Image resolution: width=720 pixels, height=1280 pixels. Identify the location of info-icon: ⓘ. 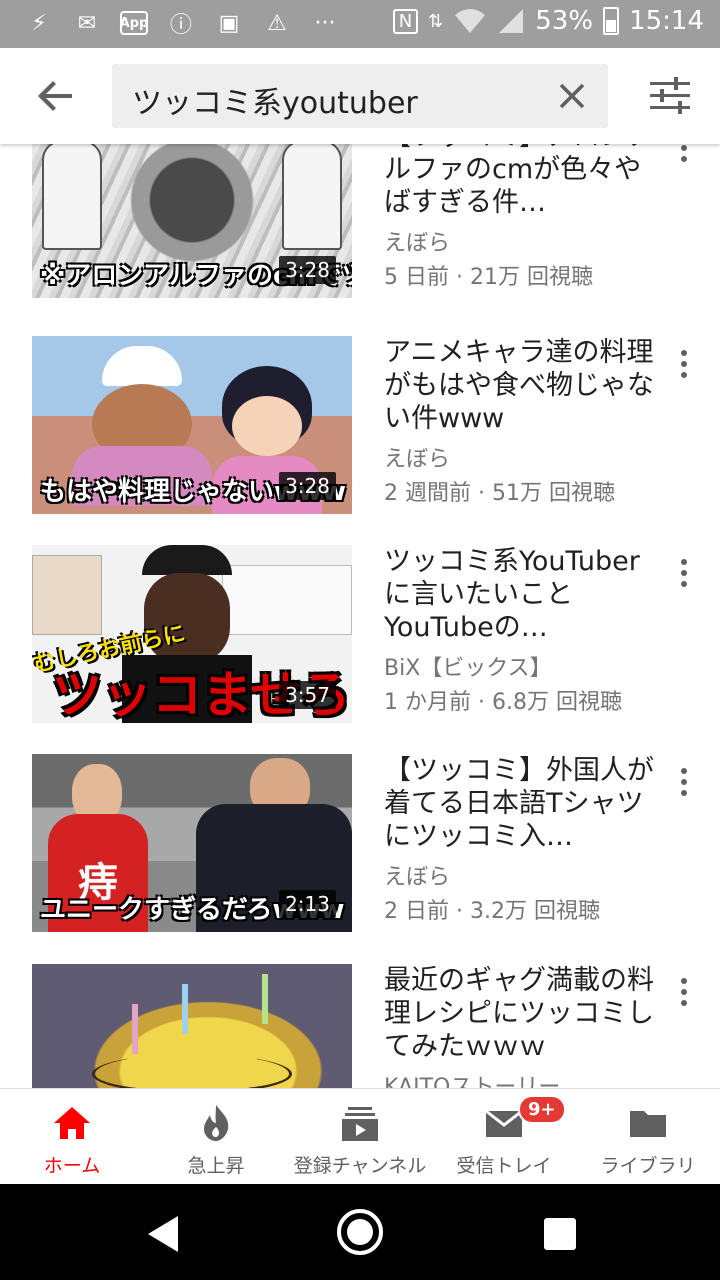
(180, 25).